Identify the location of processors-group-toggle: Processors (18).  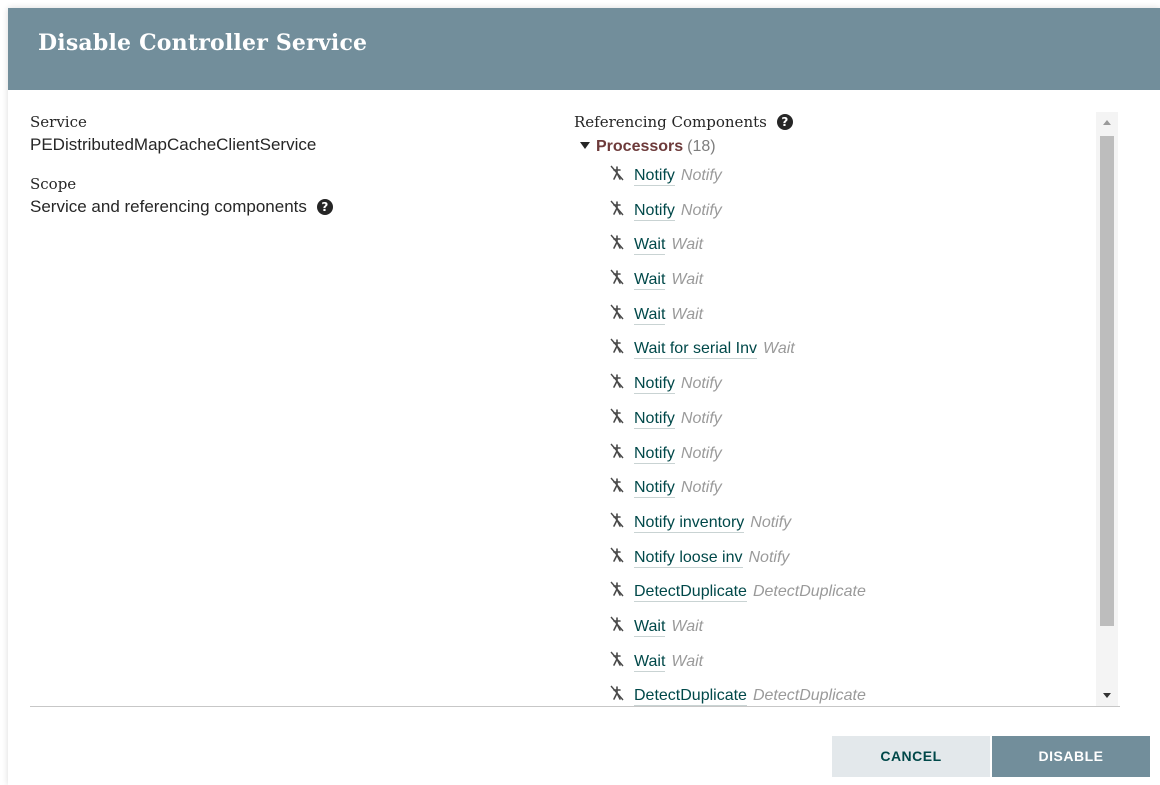
(851, 147).